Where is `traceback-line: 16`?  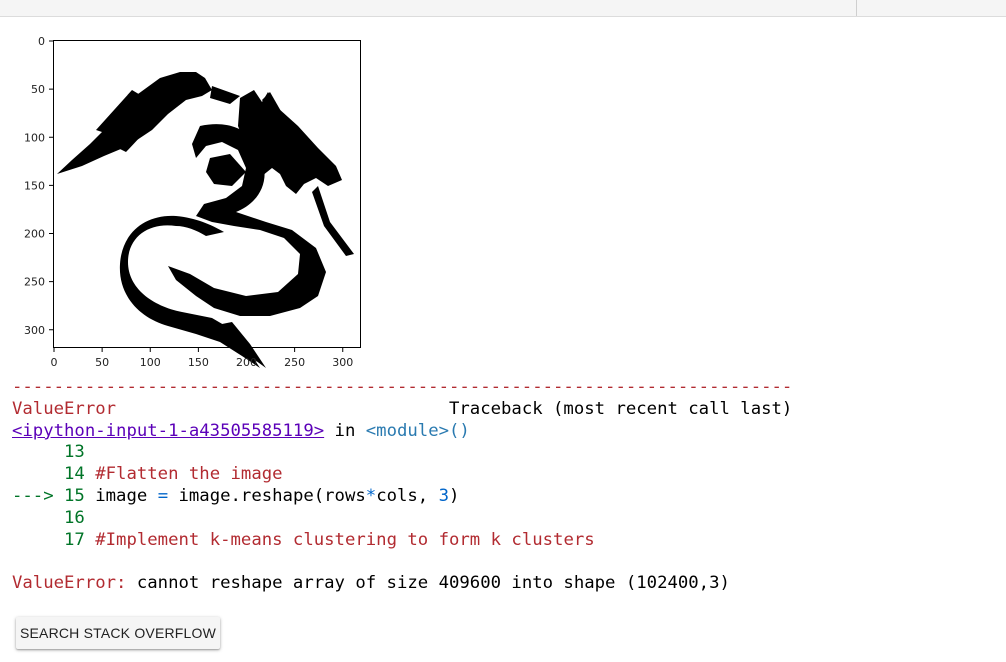 traceback-line: 16 is located at coordinates (74, 517).